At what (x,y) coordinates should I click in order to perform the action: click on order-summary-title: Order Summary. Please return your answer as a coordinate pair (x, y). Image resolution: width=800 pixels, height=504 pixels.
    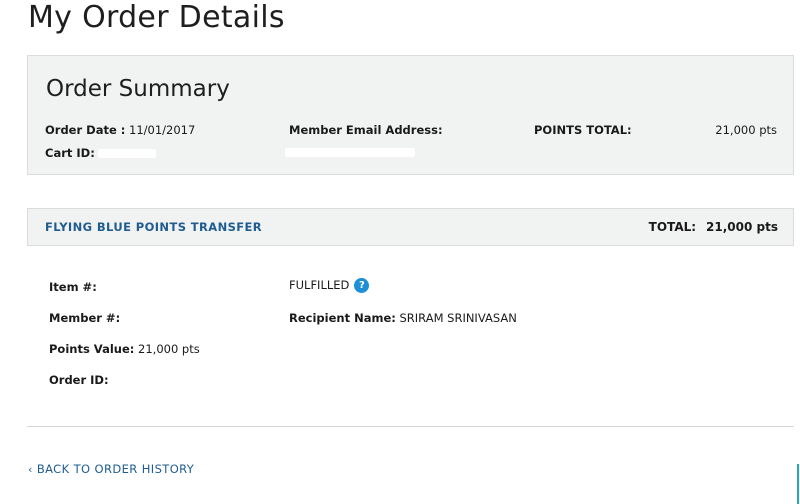
    Looking at the image, I should click on (138, 89).